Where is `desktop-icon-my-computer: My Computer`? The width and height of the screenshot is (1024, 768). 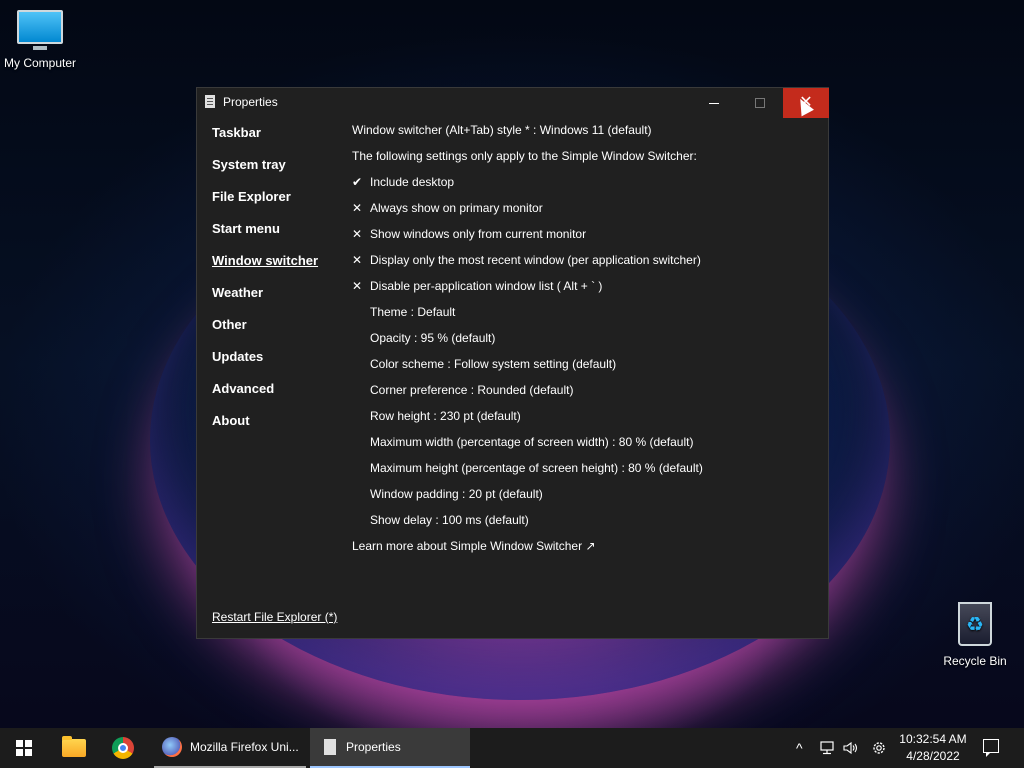
desktop-icon-my-computer: My Computer is located at coordinates (40, 35).